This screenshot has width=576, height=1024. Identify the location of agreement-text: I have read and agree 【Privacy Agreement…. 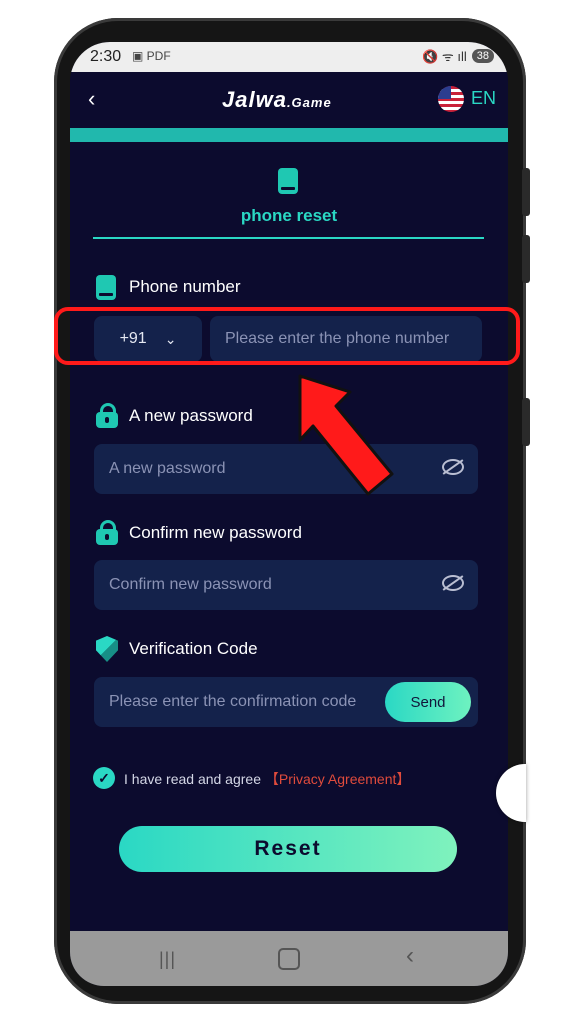
(267, 779).